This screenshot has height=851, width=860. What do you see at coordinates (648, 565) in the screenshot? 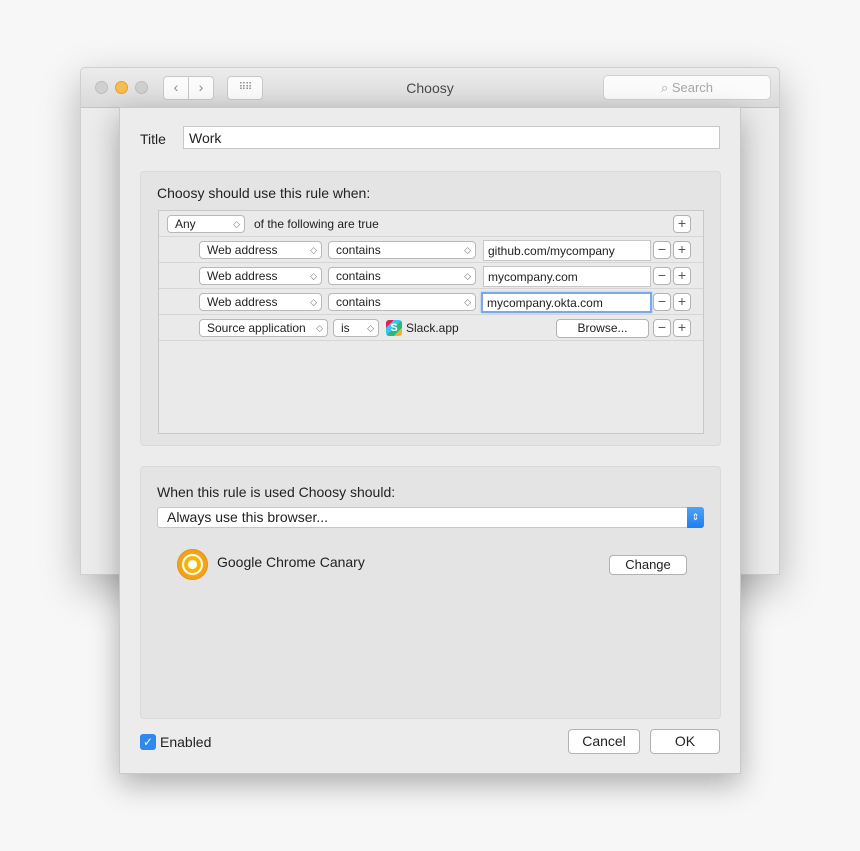
I see `change-browser-button: Change` at bounding box center [648, 565].